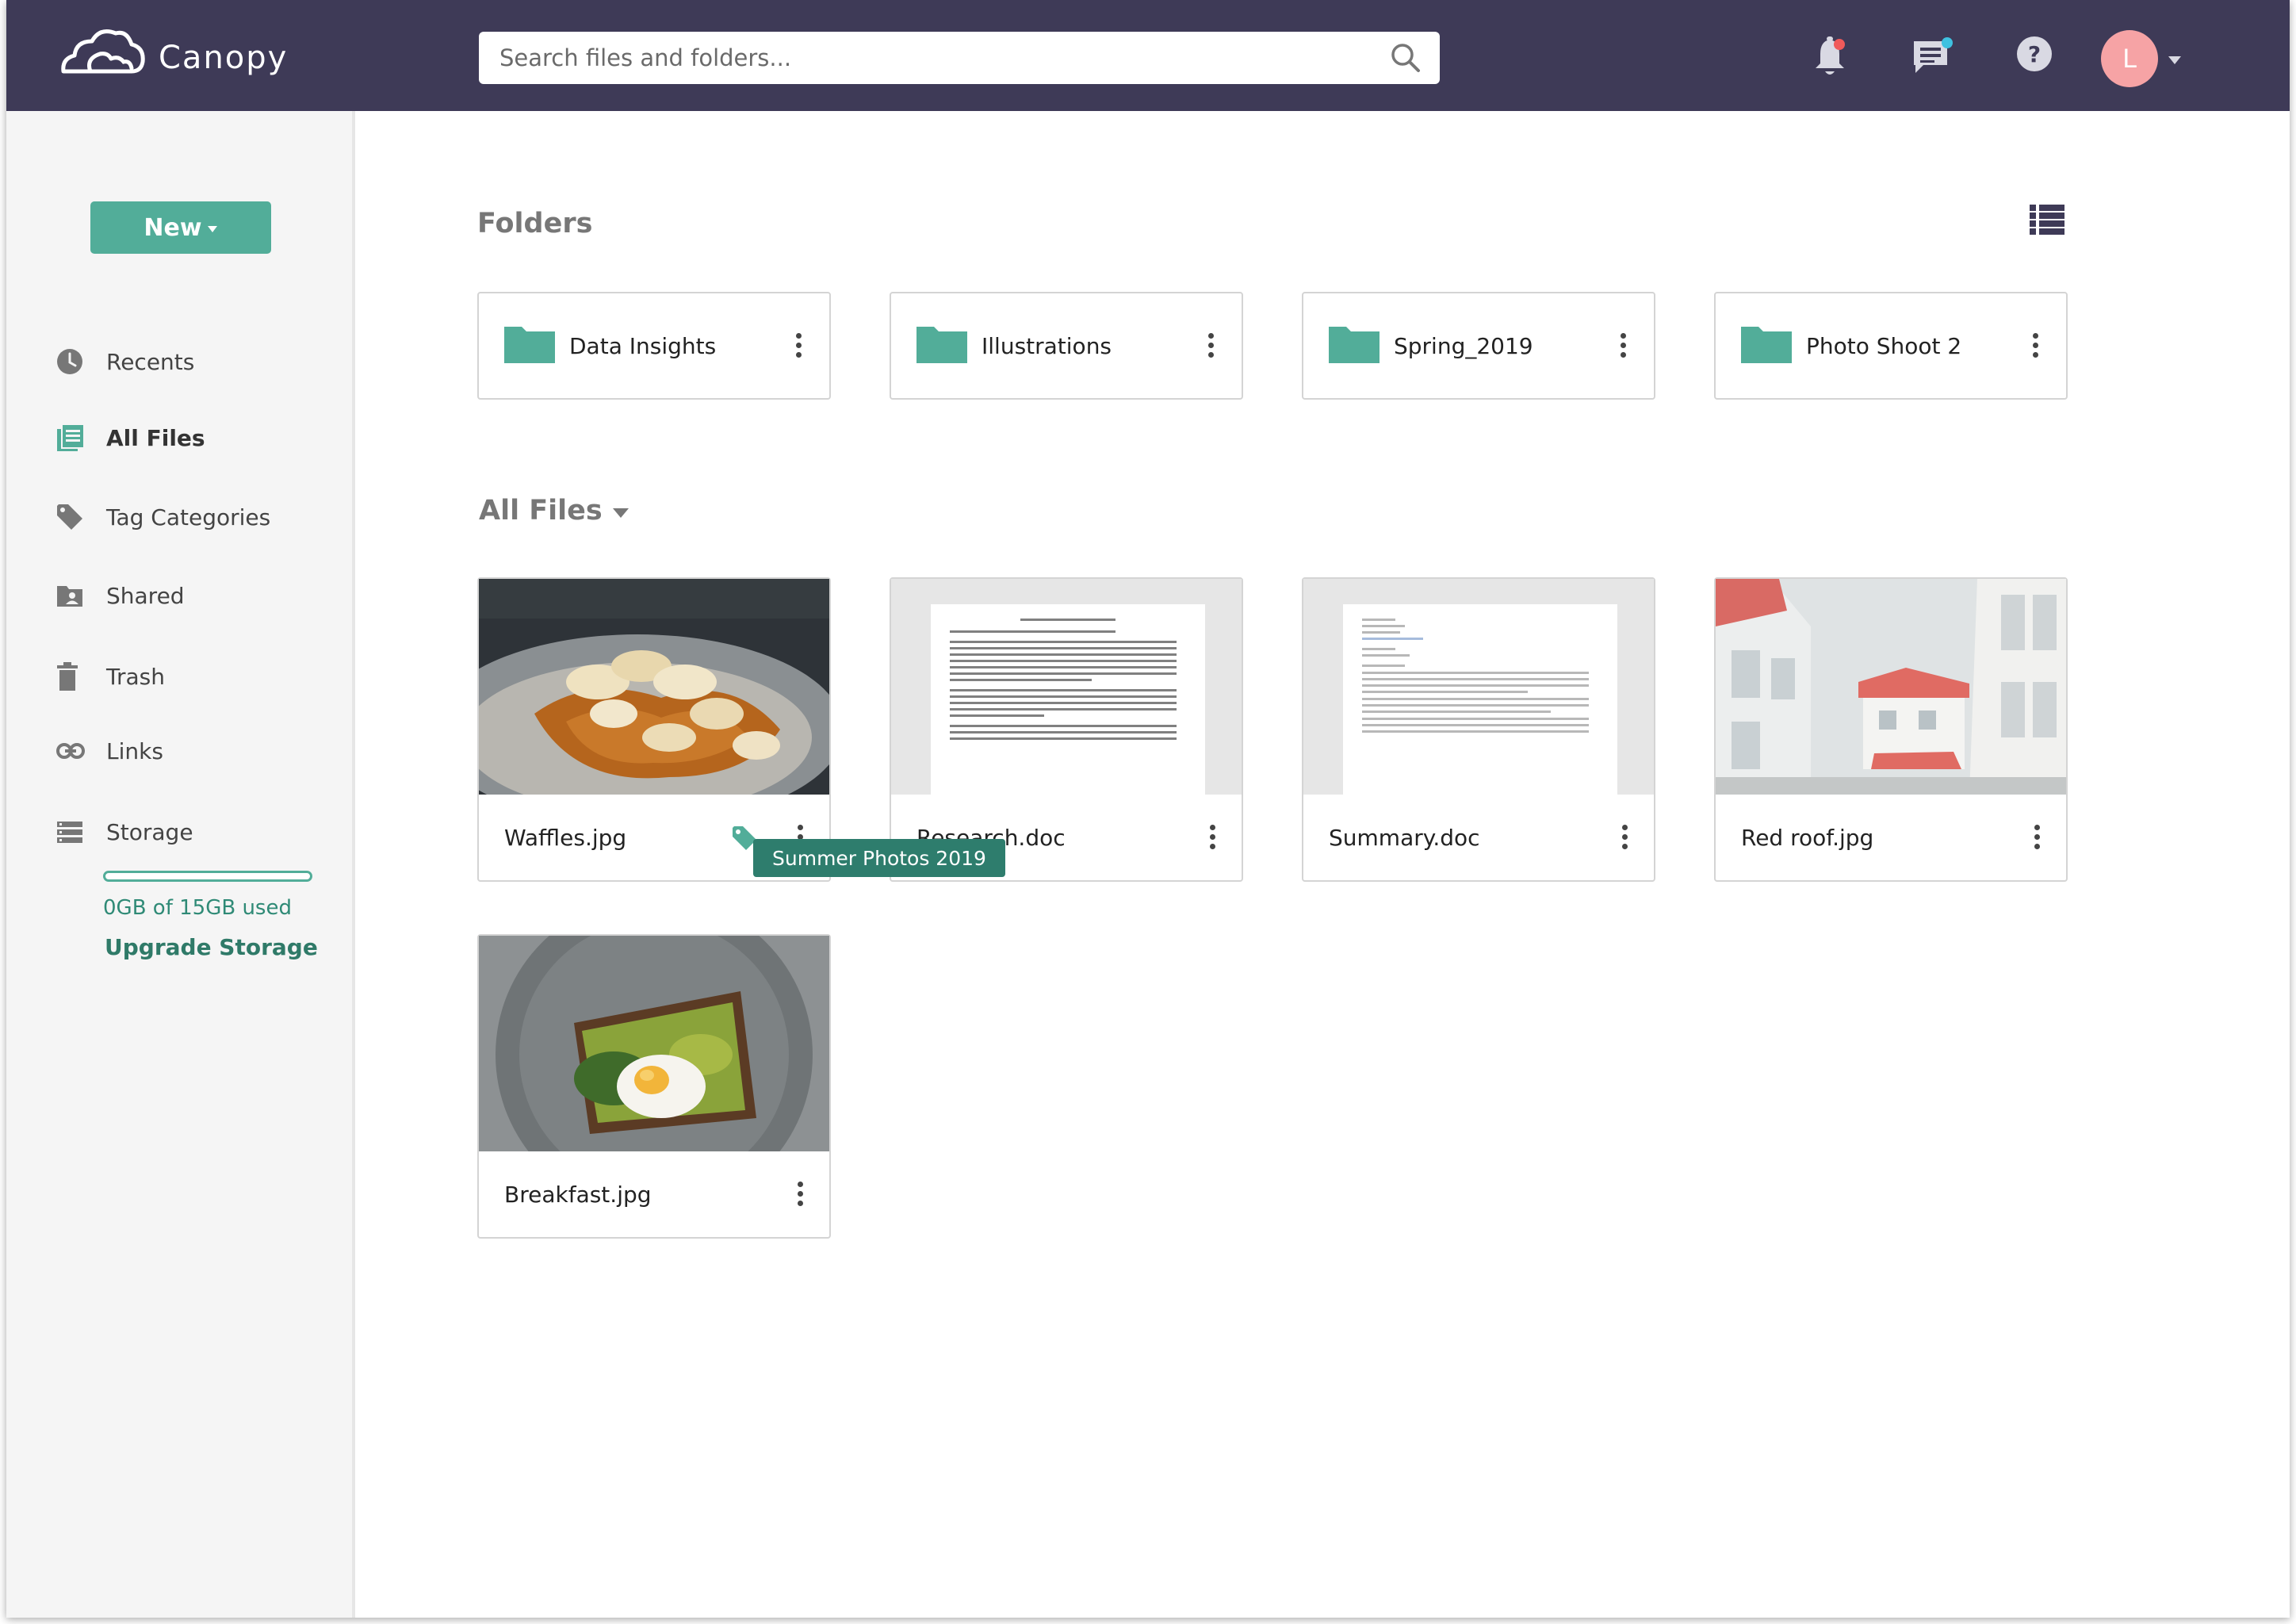 The height and width of the screenshot is (1624, 2296). Describe the element at coordinates (2175, 61) in the screenshot. I see `chevron-down-icon` at that location.